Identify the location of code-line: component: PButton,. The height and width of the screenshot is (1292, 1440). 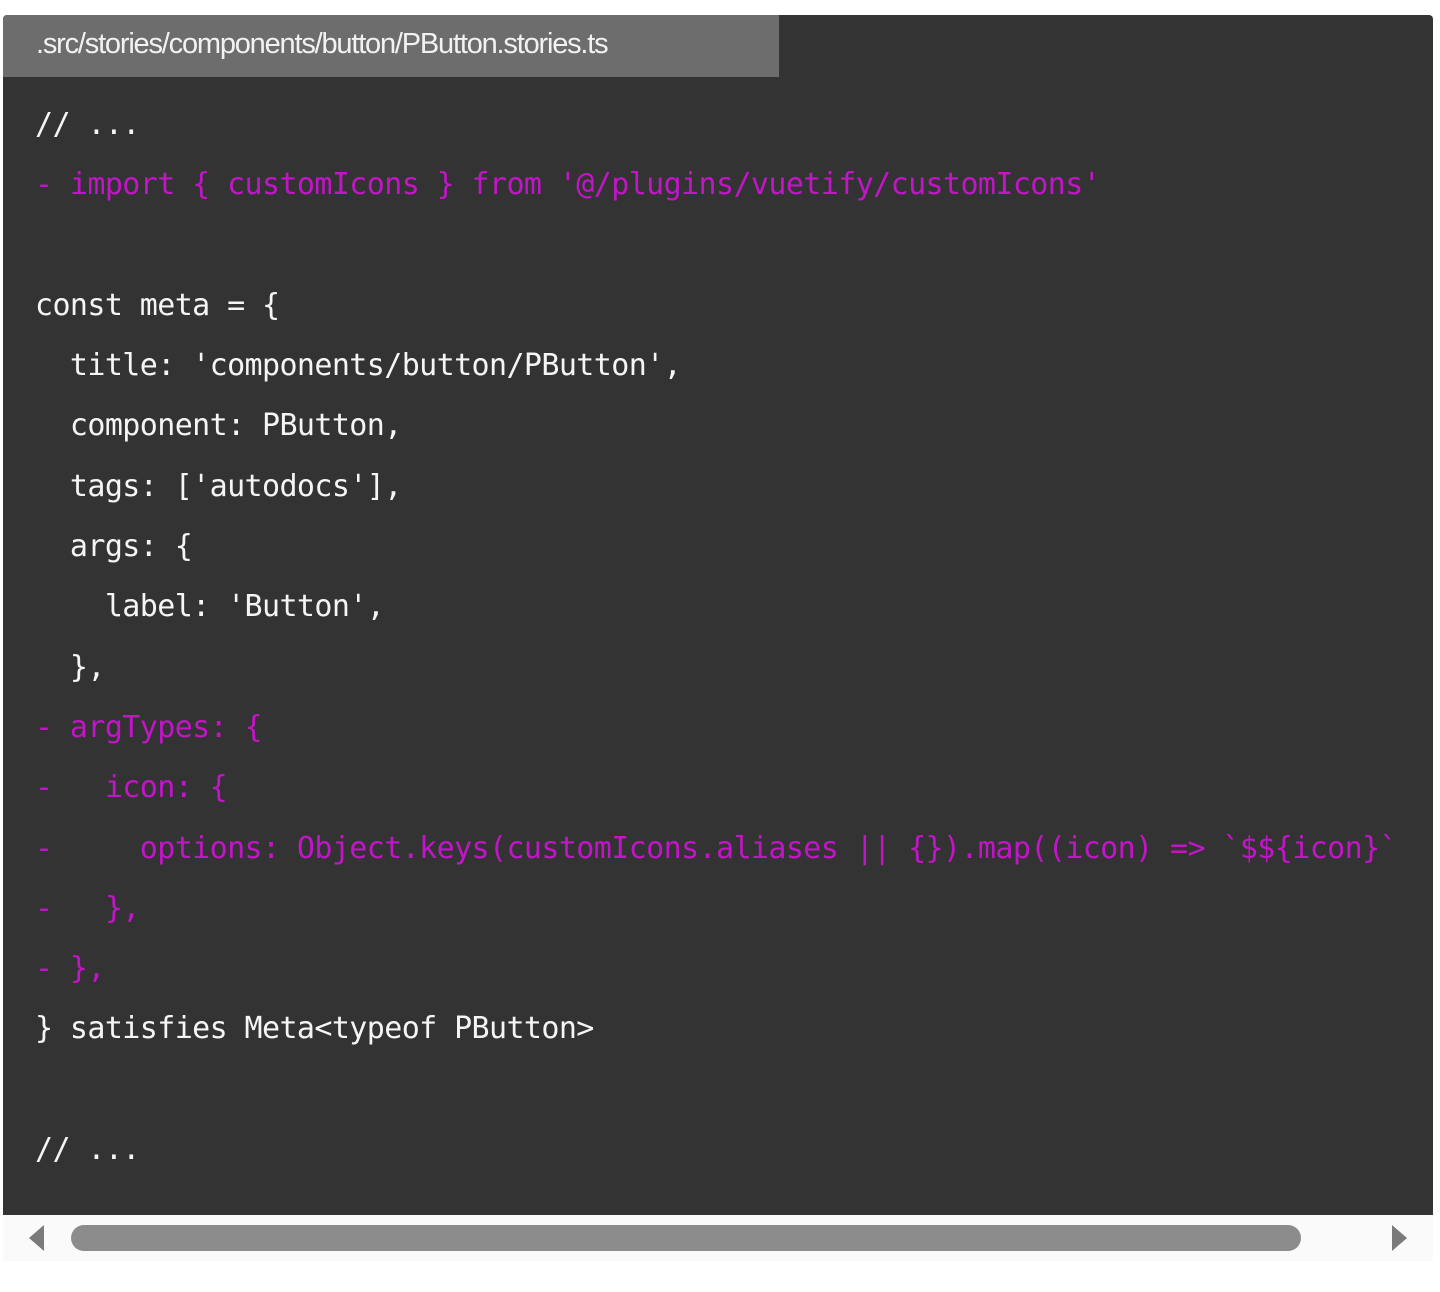
(218, 426).